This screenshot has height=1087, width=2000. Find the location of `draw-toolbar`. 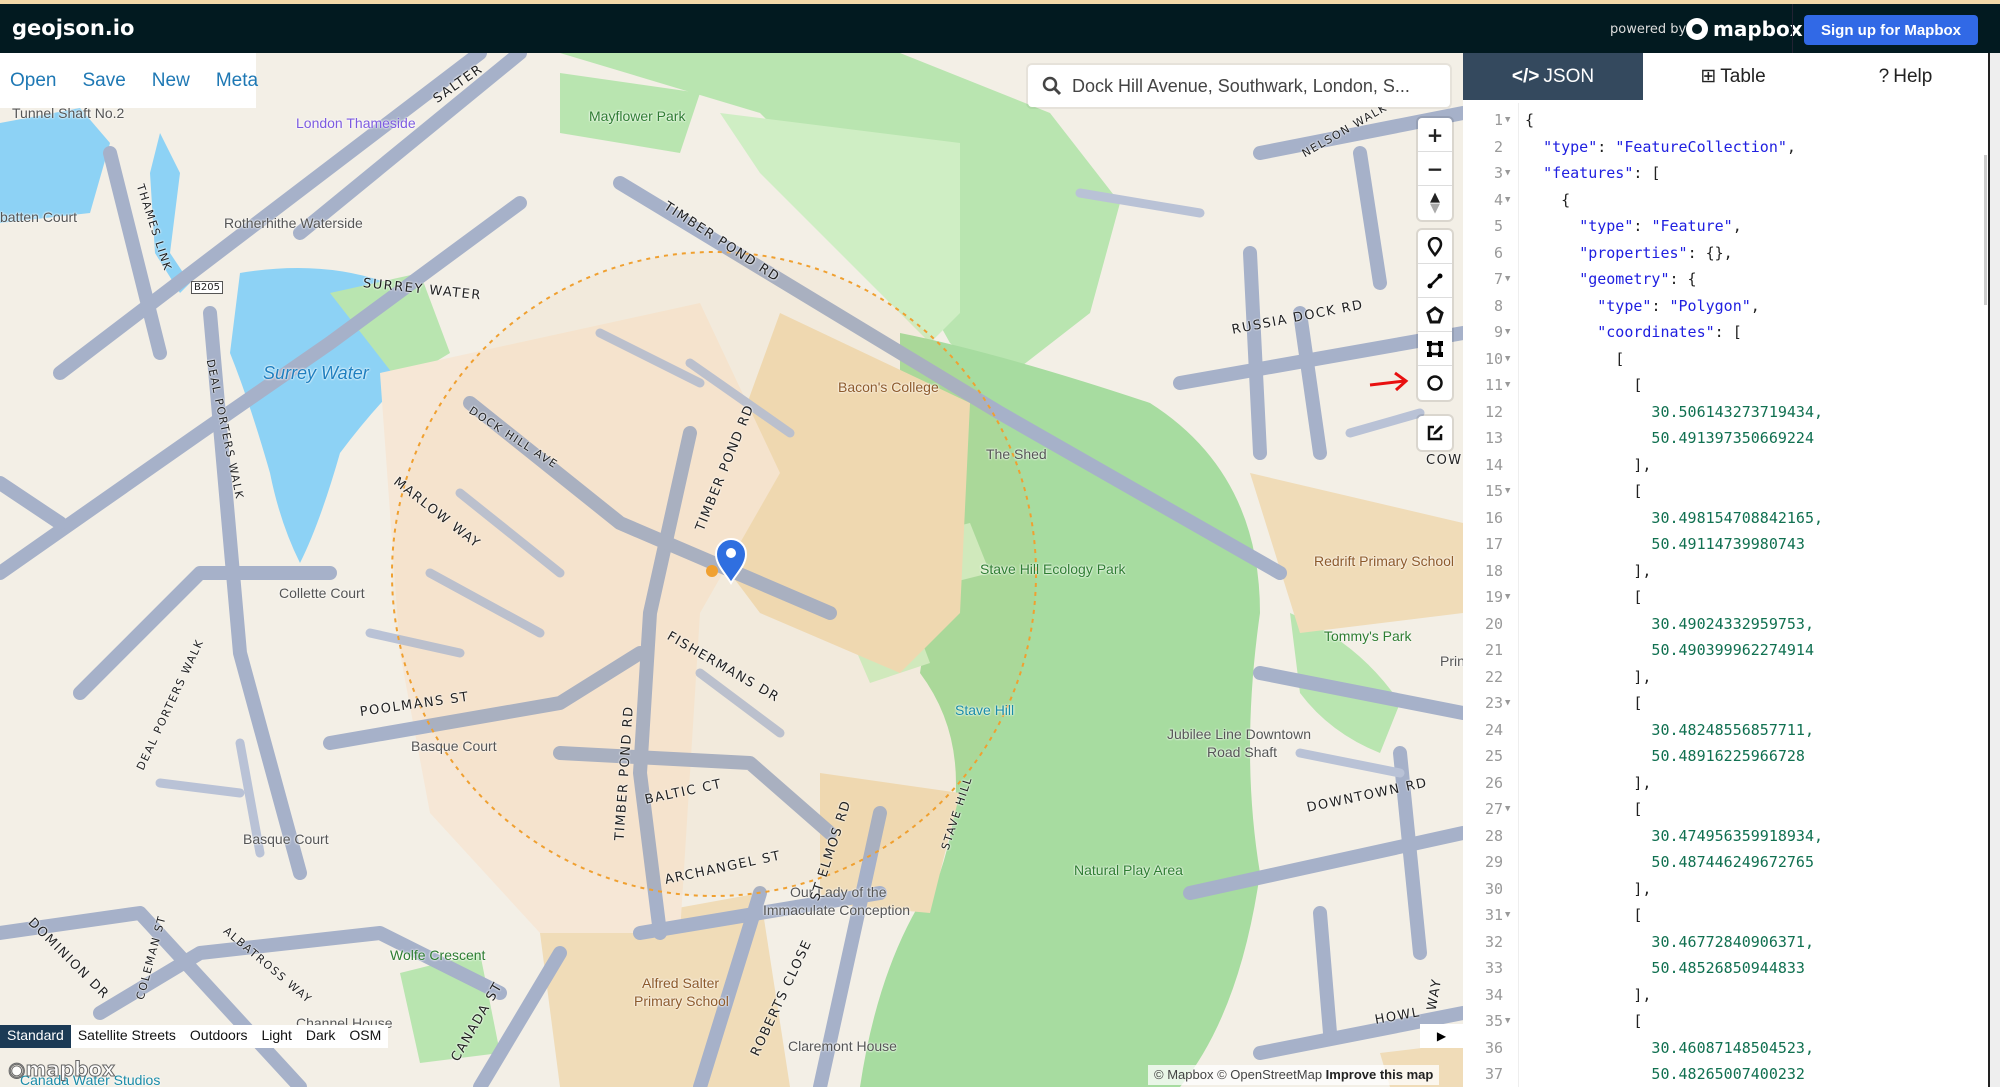

draw-toolbar is located at coordinates (1435, 315).